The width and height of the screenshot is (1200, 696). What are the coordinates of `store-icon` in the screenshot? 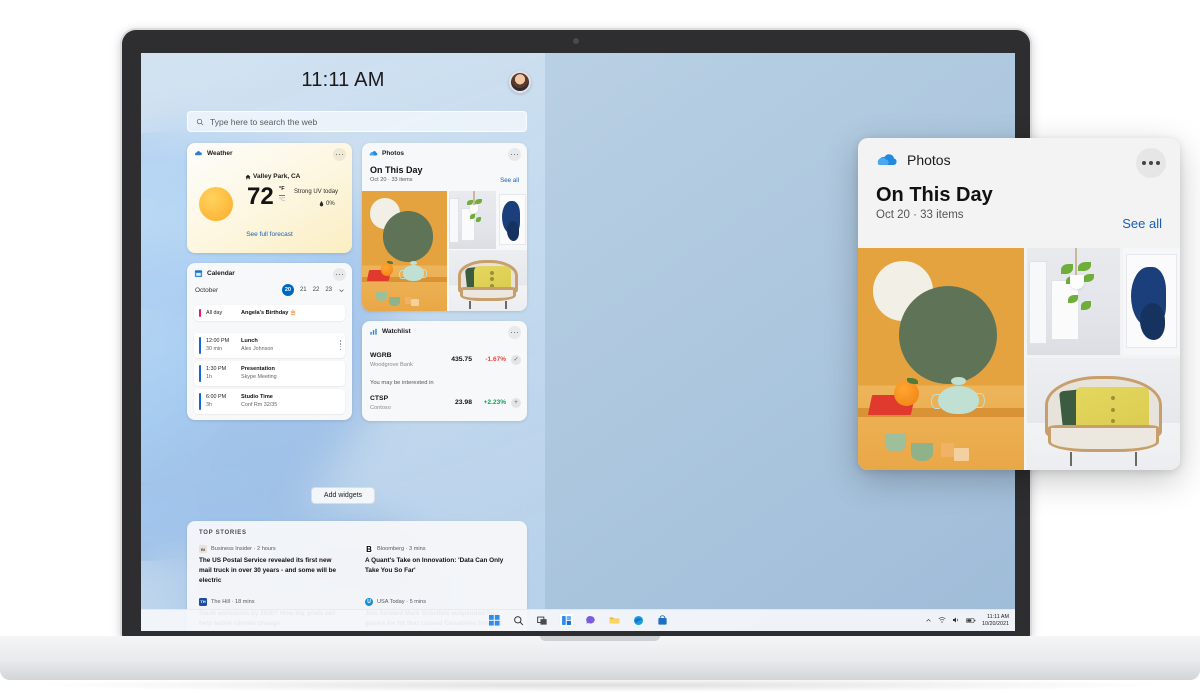 It's located at (662, 620).